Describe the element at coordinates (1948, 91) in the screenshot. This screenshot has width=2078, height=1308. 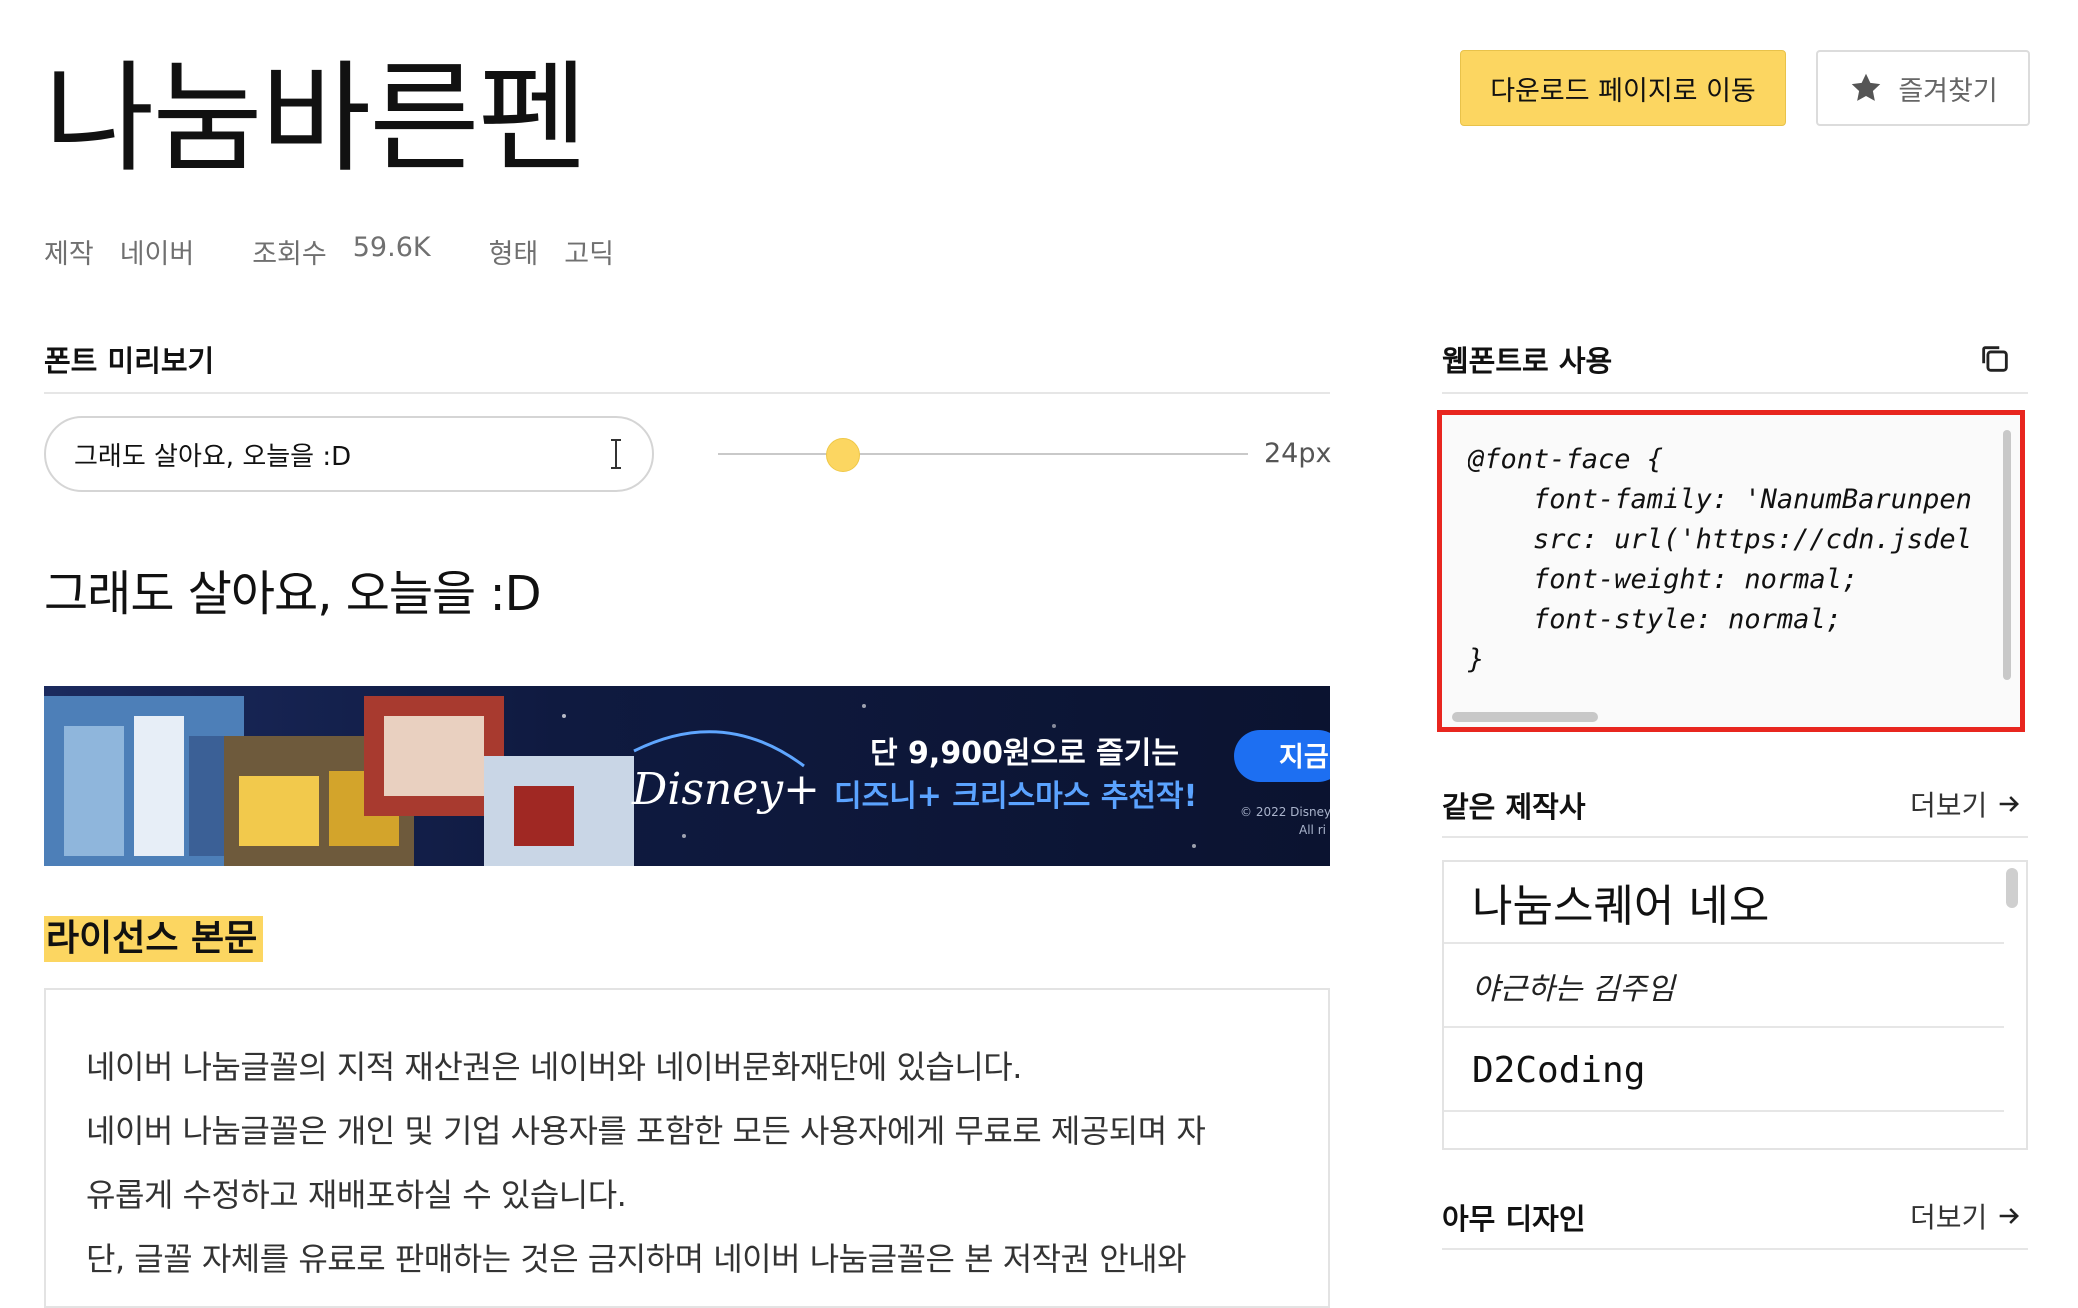
I see `favorite-label: 즐겨찾기` at that location.